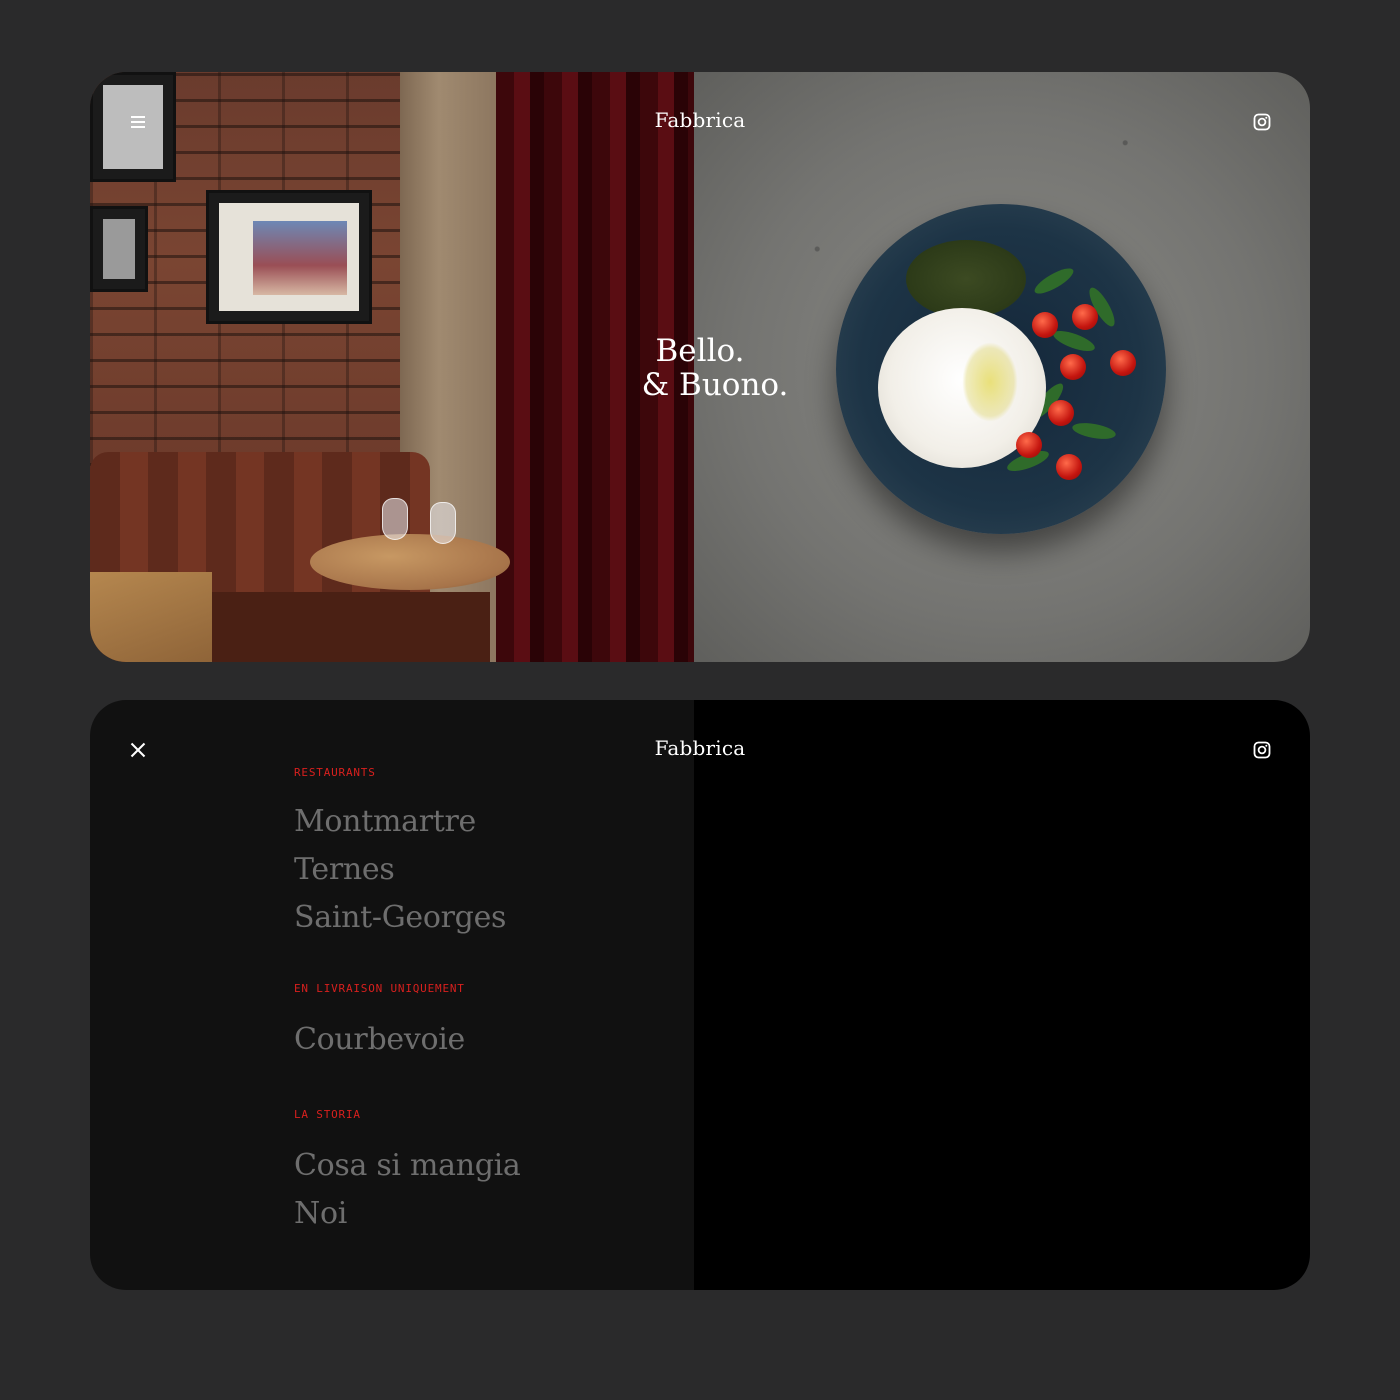 Image resolution: width=1400 pixels, height=1400 pixels. Describe the element at coordinates (494, 1040) in the screenshot. I see `menu-link-courbevoie: Courbevoie` at that location.